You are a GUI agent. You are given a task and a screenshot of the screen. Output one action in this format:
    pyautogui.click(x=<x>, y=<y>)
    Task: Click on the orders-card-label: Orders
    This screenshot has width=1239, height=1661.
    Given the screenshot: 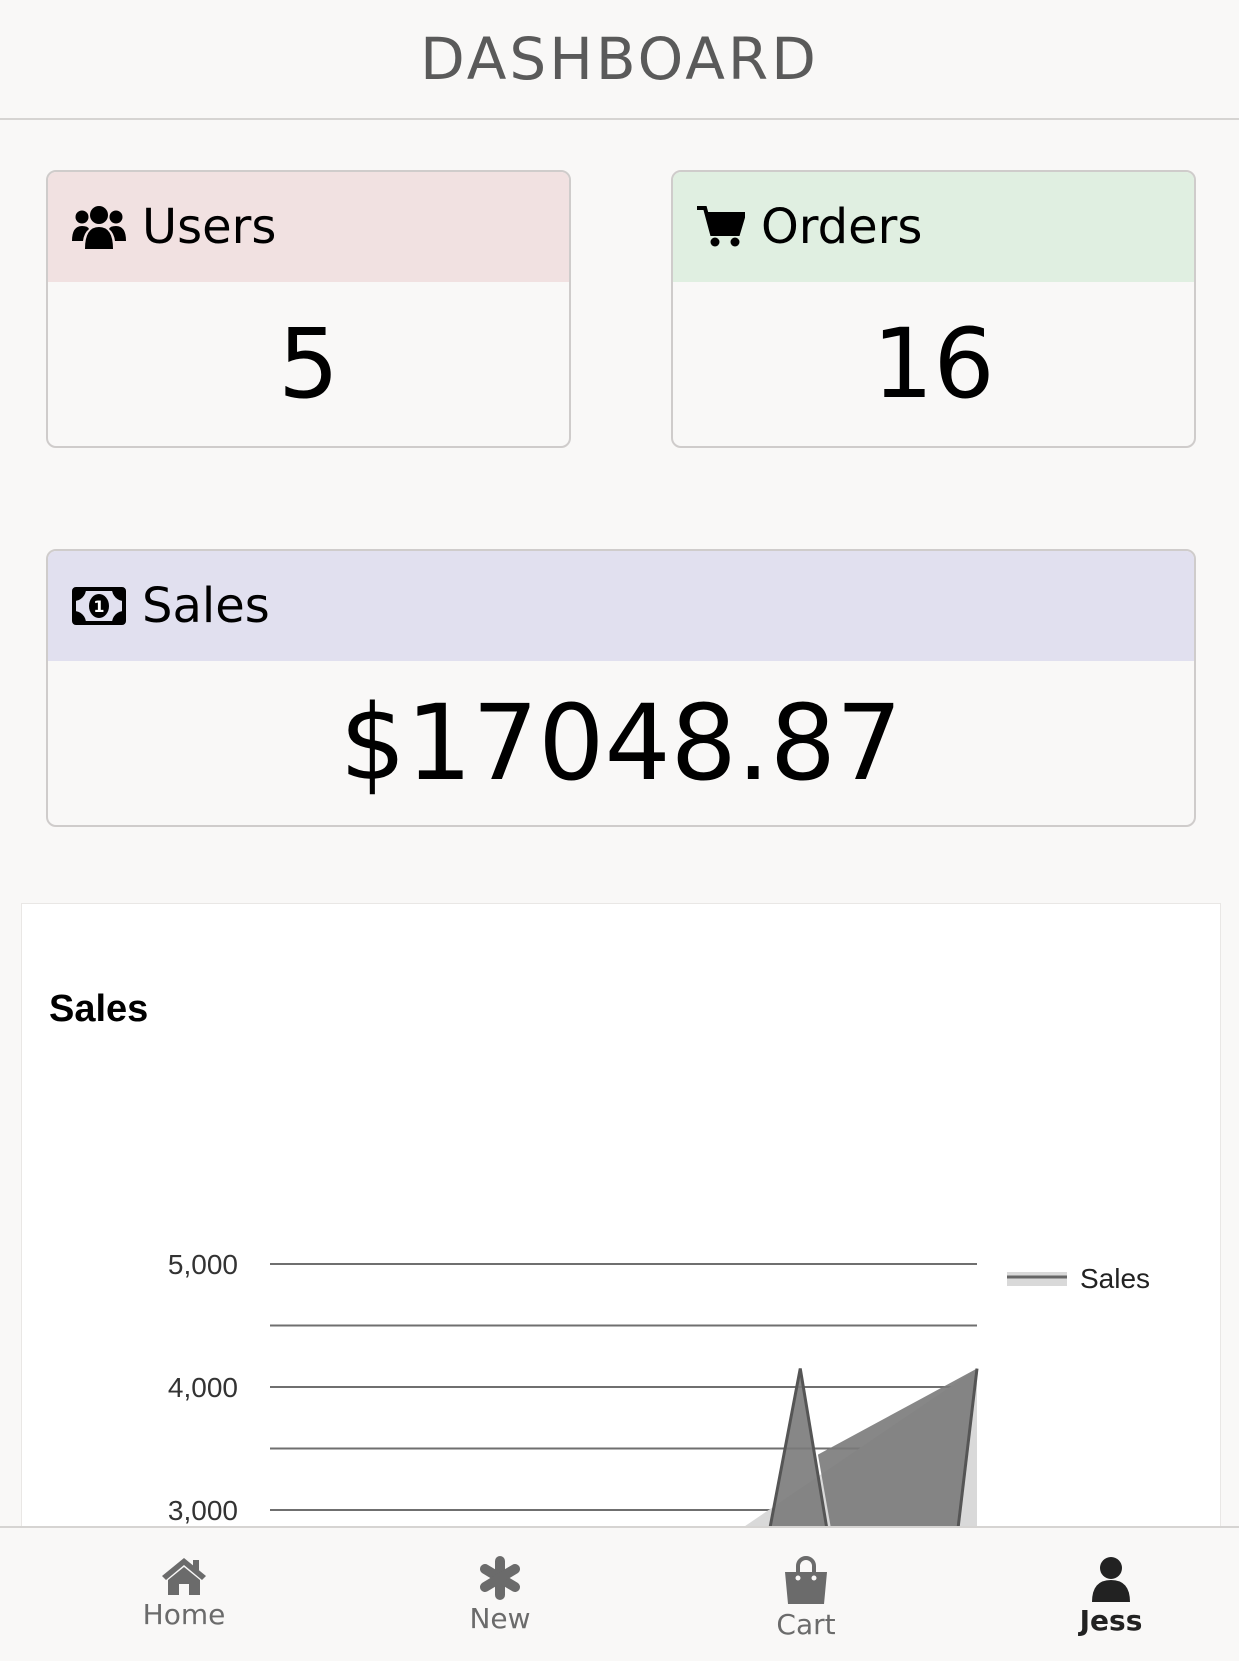 What is the action you would take?
    pyautogui.click(x=842, y=227)
    